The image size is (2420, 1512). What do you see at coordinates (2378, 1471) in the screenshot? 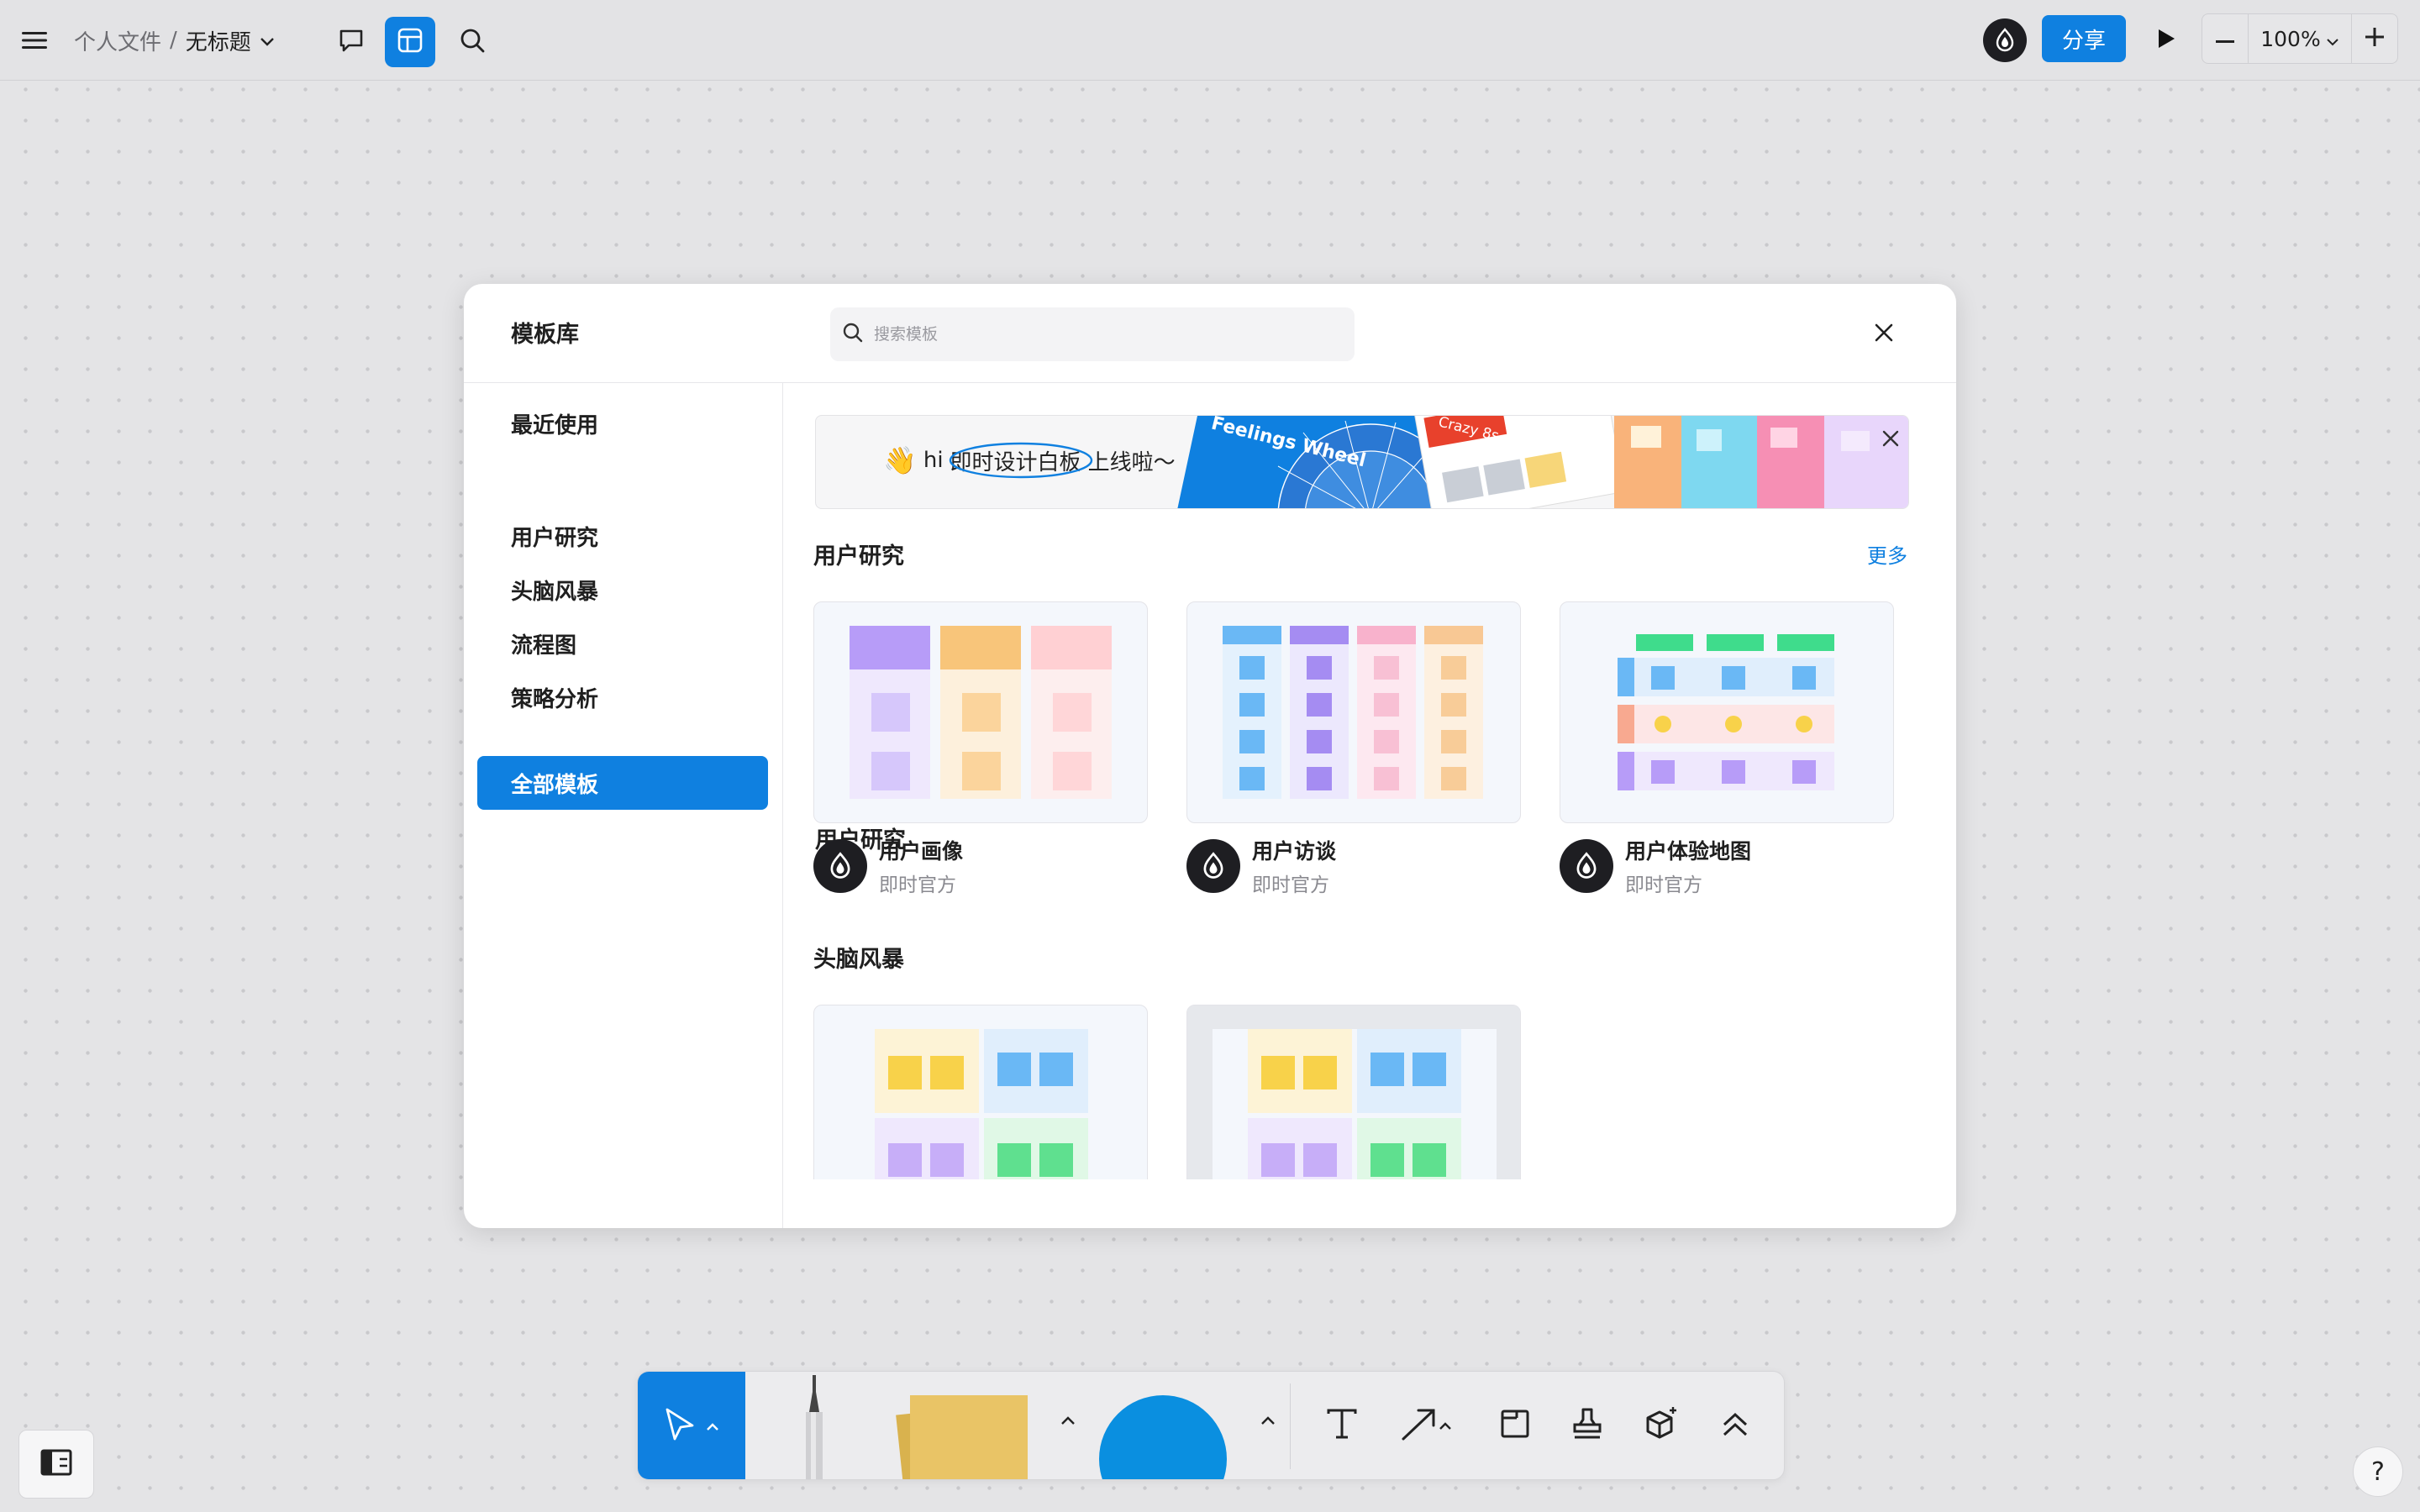
I see `help-button: ?` at bounding box center [2378, 1471].